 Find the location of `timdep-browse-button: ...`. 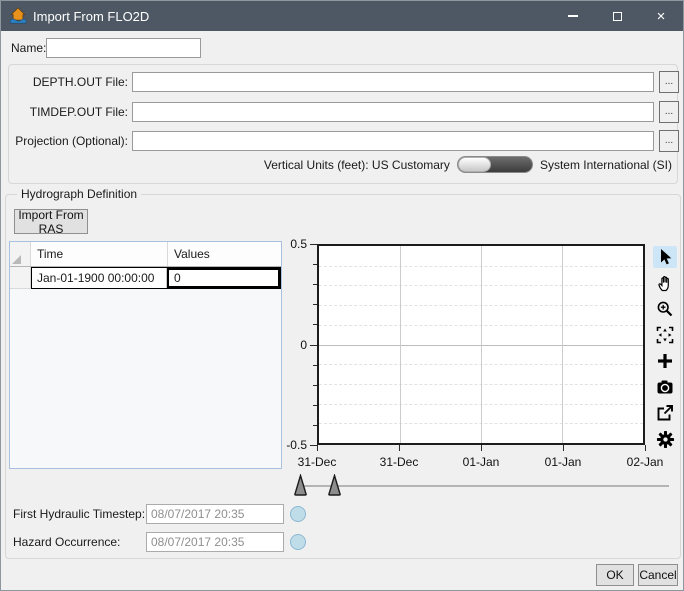

timdep-browse-button: ... is located at coordinates (669, 112).